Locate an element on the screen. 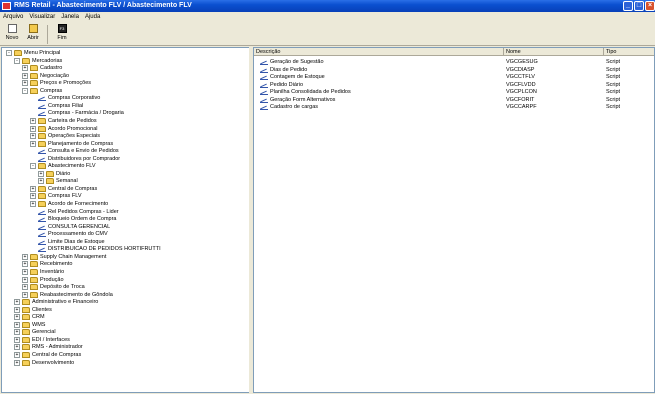 Image resolution: width=655 pixels, height=394 pixels. list-header: Descrição Nome Tipo is located at coordinates (454, 52).